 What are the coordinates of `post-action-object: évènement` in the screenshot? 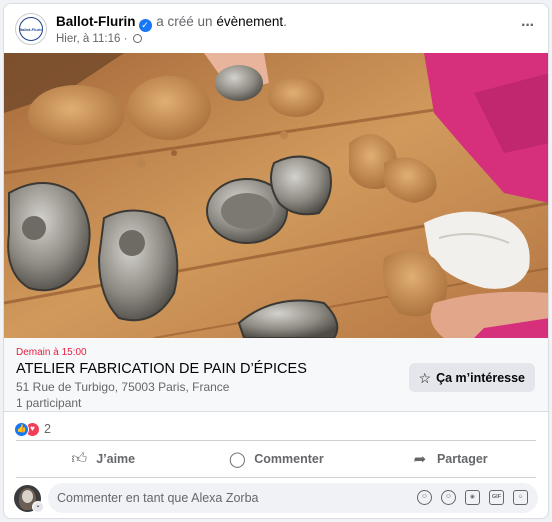 It's located at (249, 21).